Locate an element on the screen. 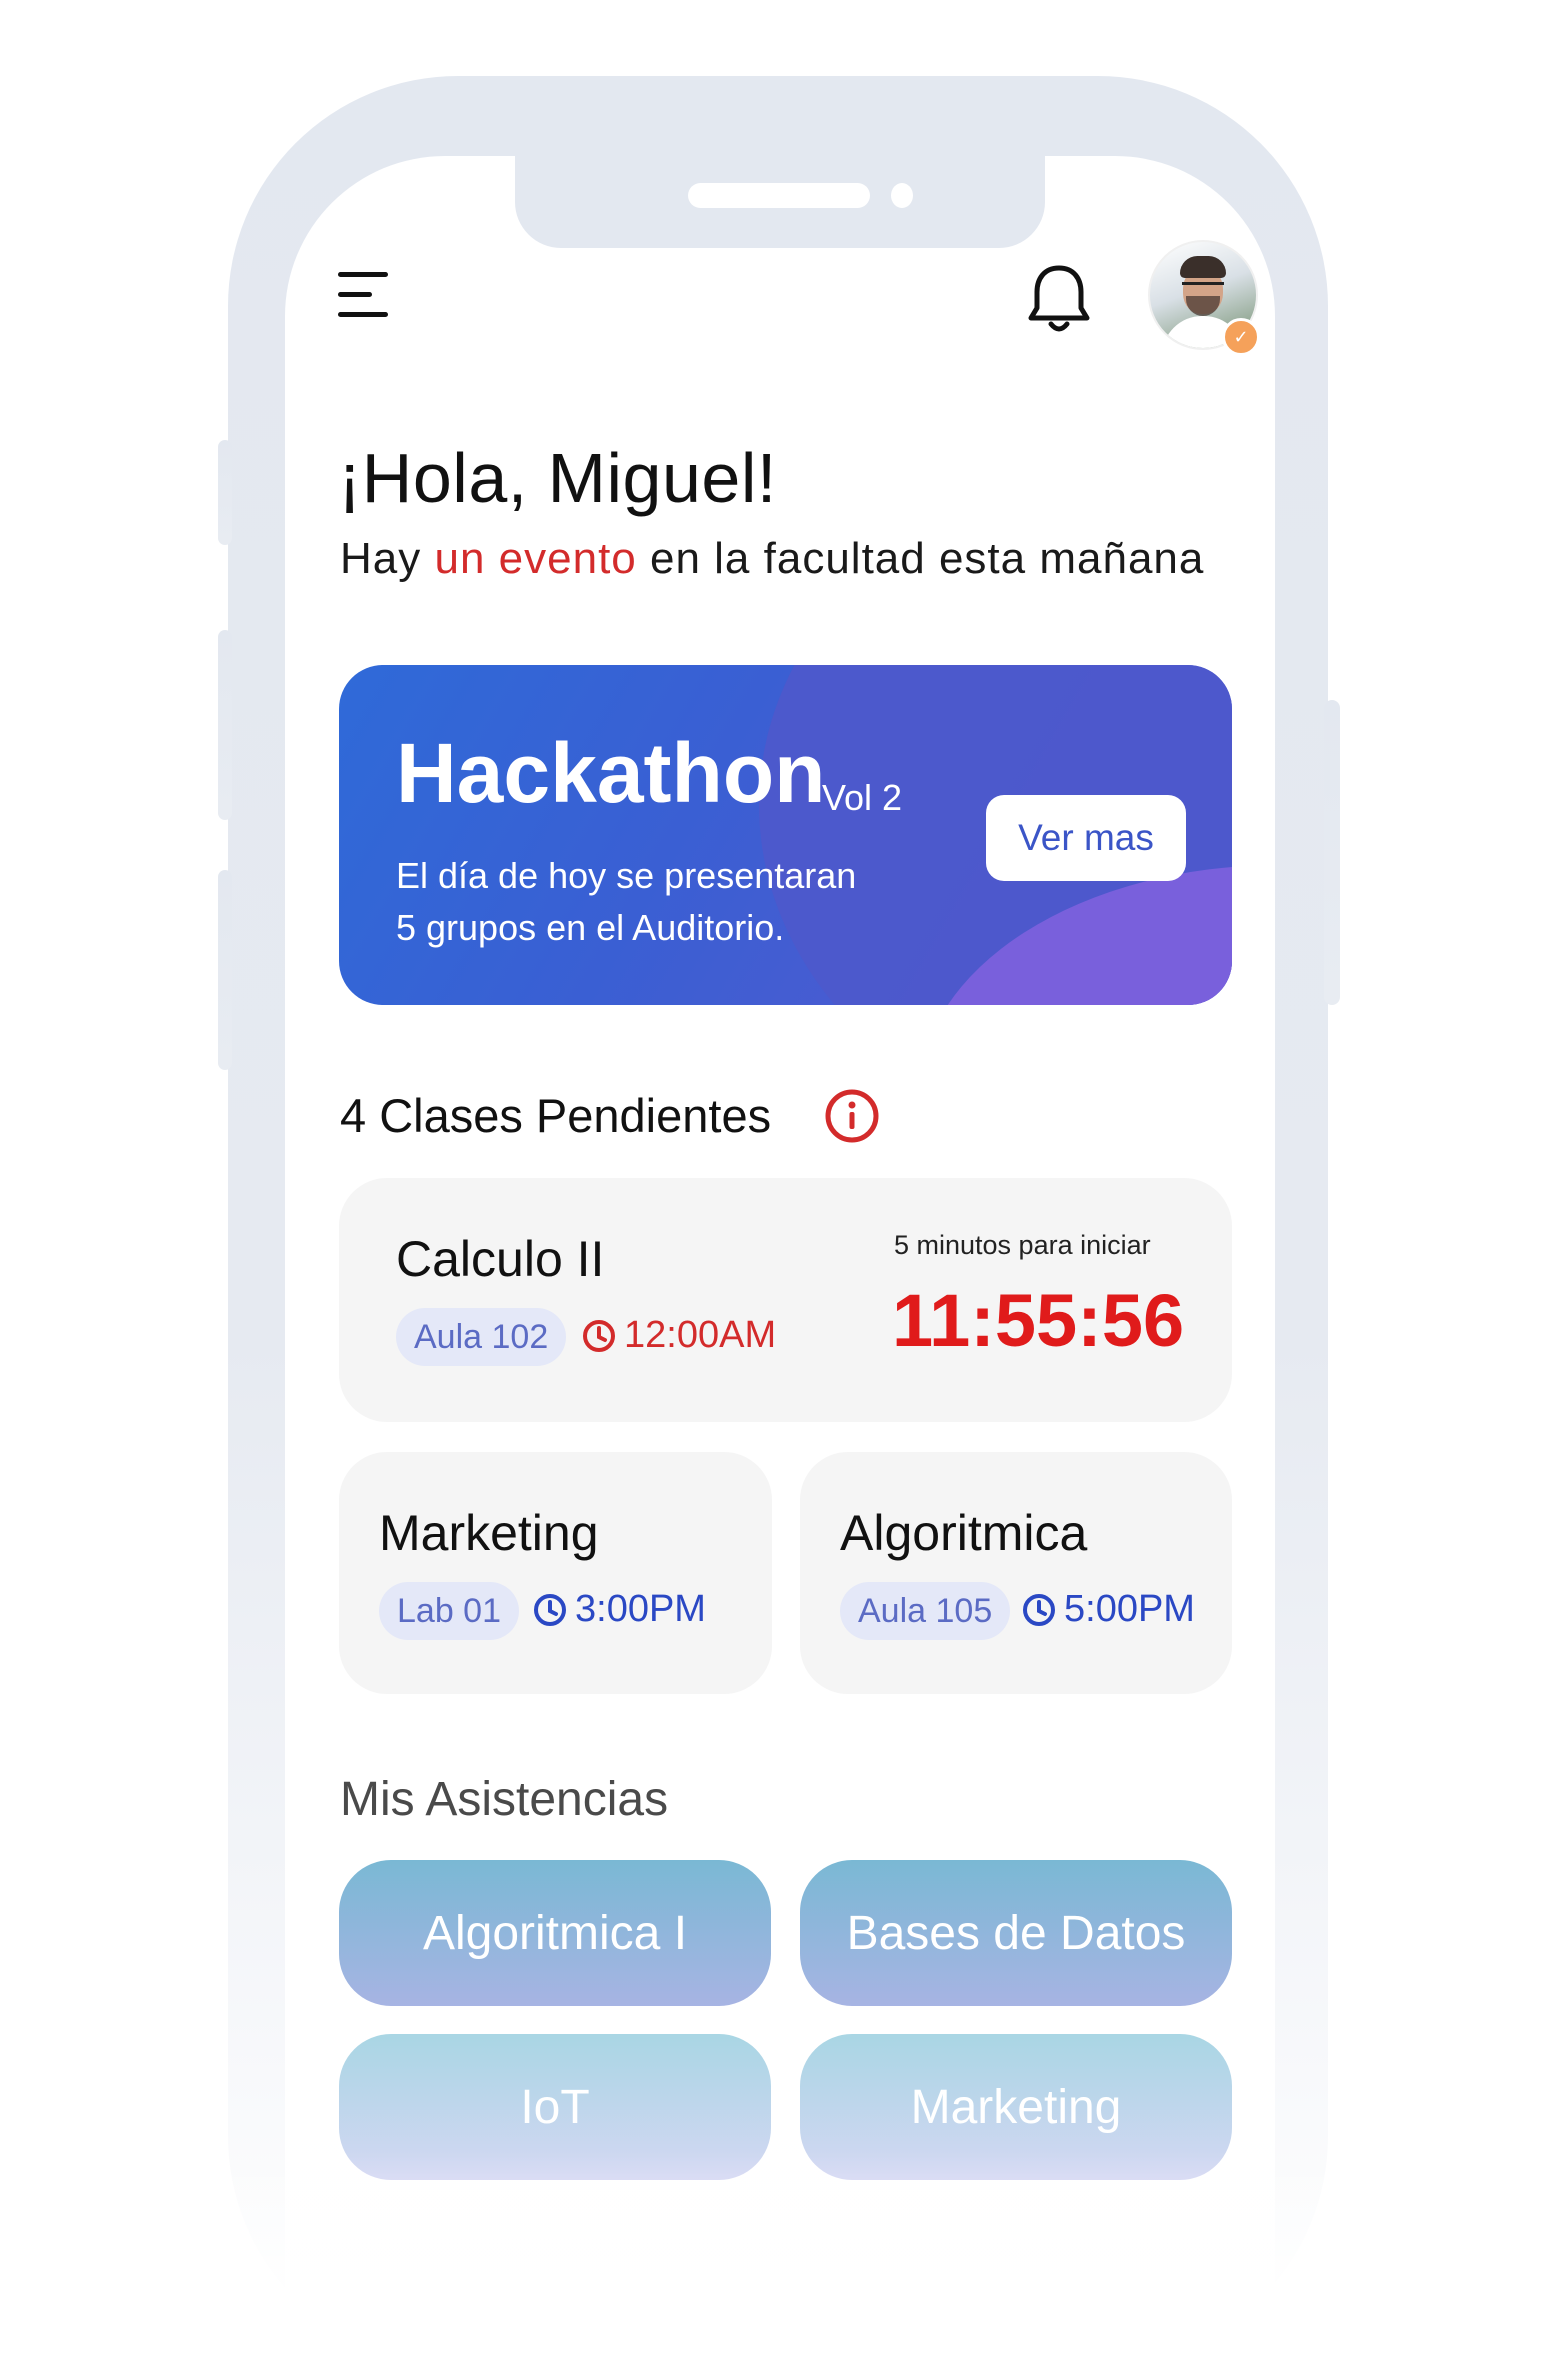  hamburger-menu-icon is located at coordinates (366, 295).